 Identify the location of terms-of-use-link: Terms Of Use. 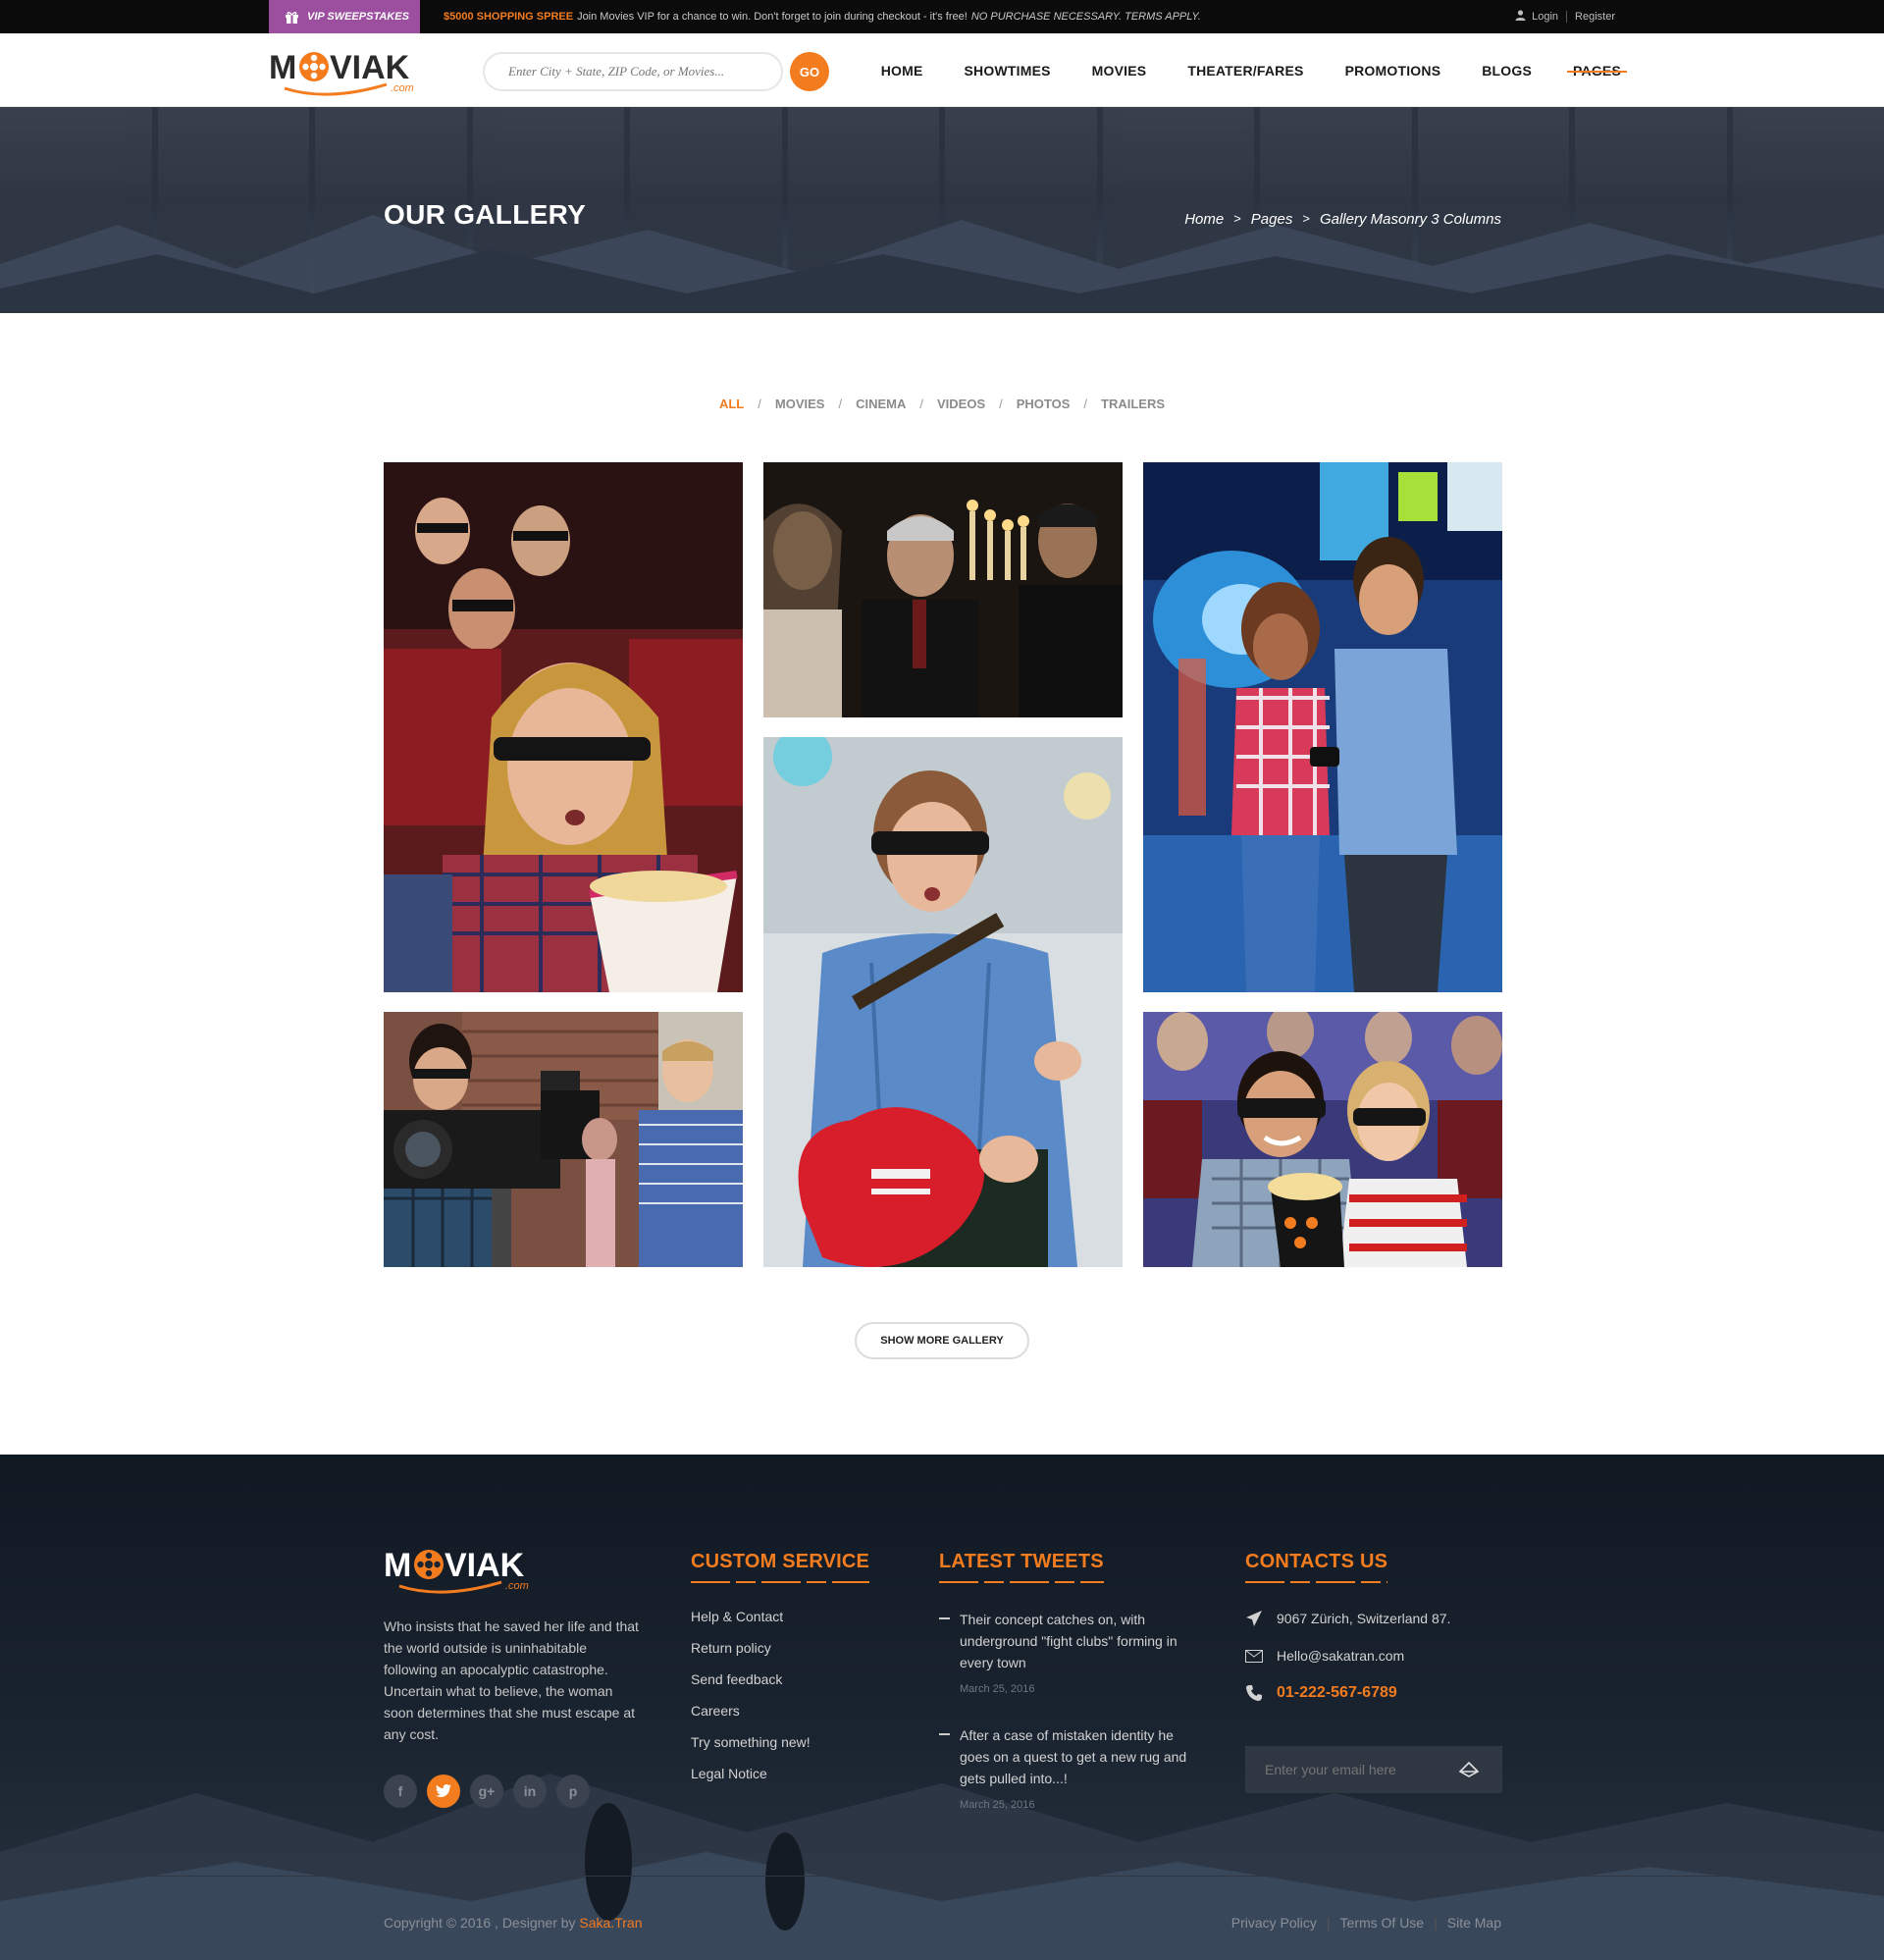
(1382, 1923).